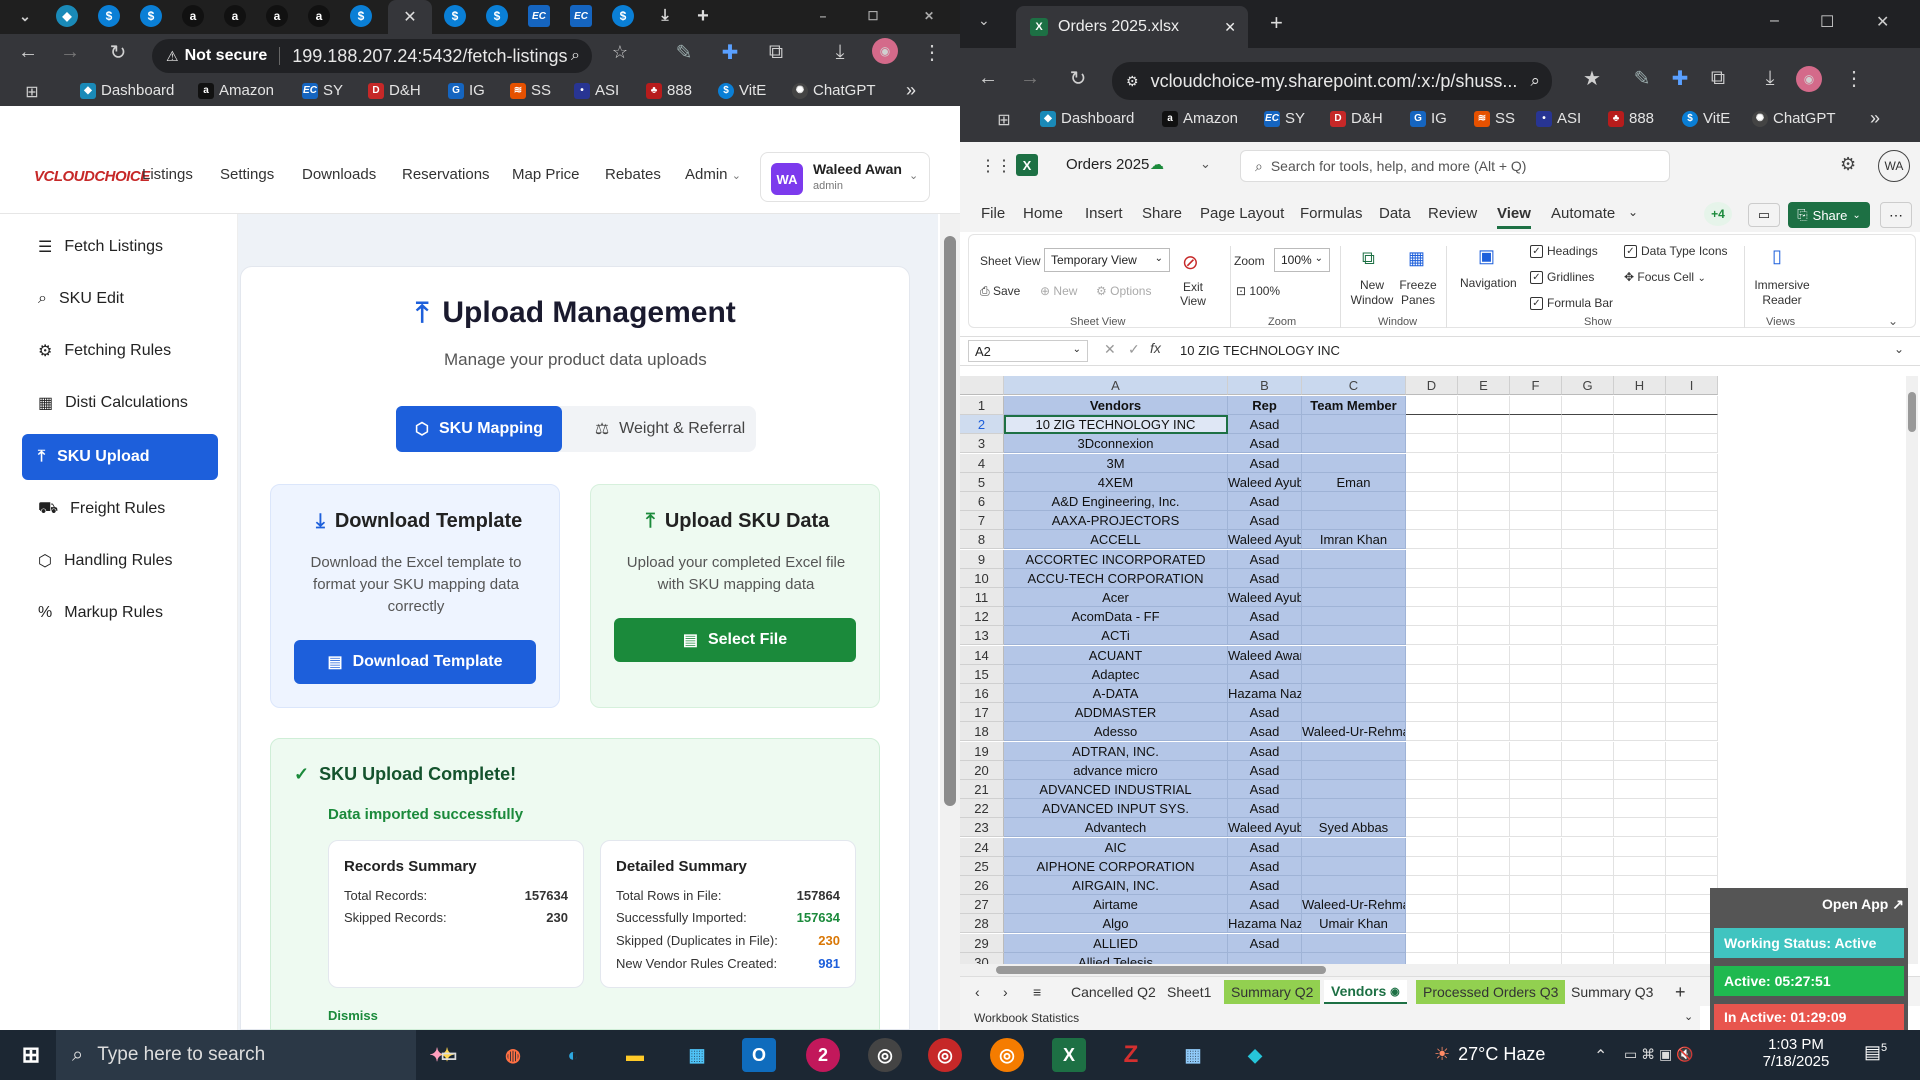  What do you see at coordinates (1284, 118) in the screenshot?
I see `bookmark-sy: EC SY` at bounding box center [1284, 118].